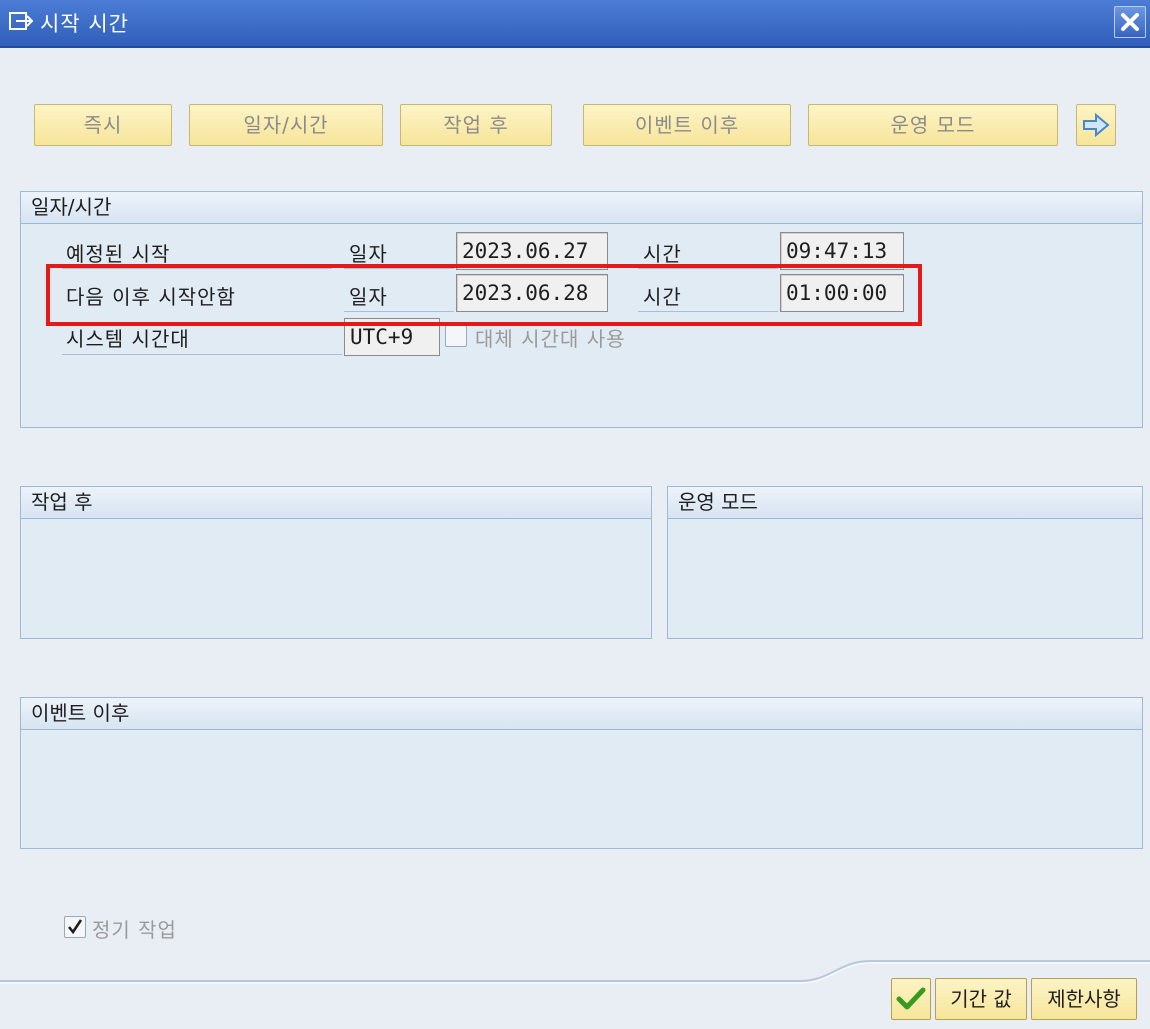 The width and height of the screenshot is (1150, 1029). Describe the element at coordinates (581, 773) in the screenshot. I see `after-event-group: 이벤트 이후` at that location.